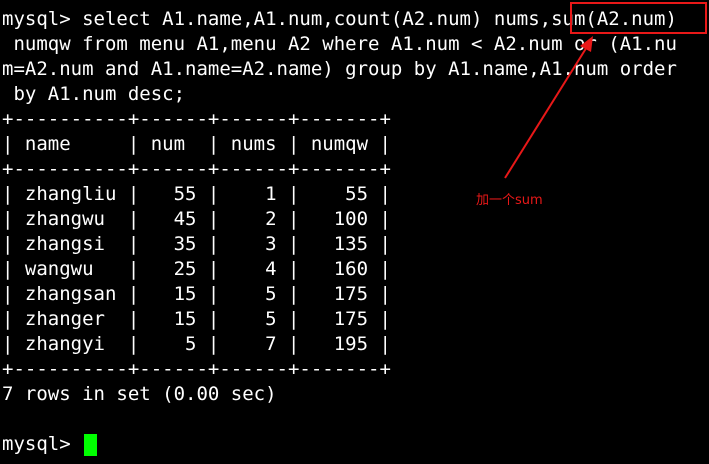 This screenshot has width=709, height=464. Describe the element at coordinates (509, 200) in the screenshot. I see `annotation-label: 加一个sum` at that location.